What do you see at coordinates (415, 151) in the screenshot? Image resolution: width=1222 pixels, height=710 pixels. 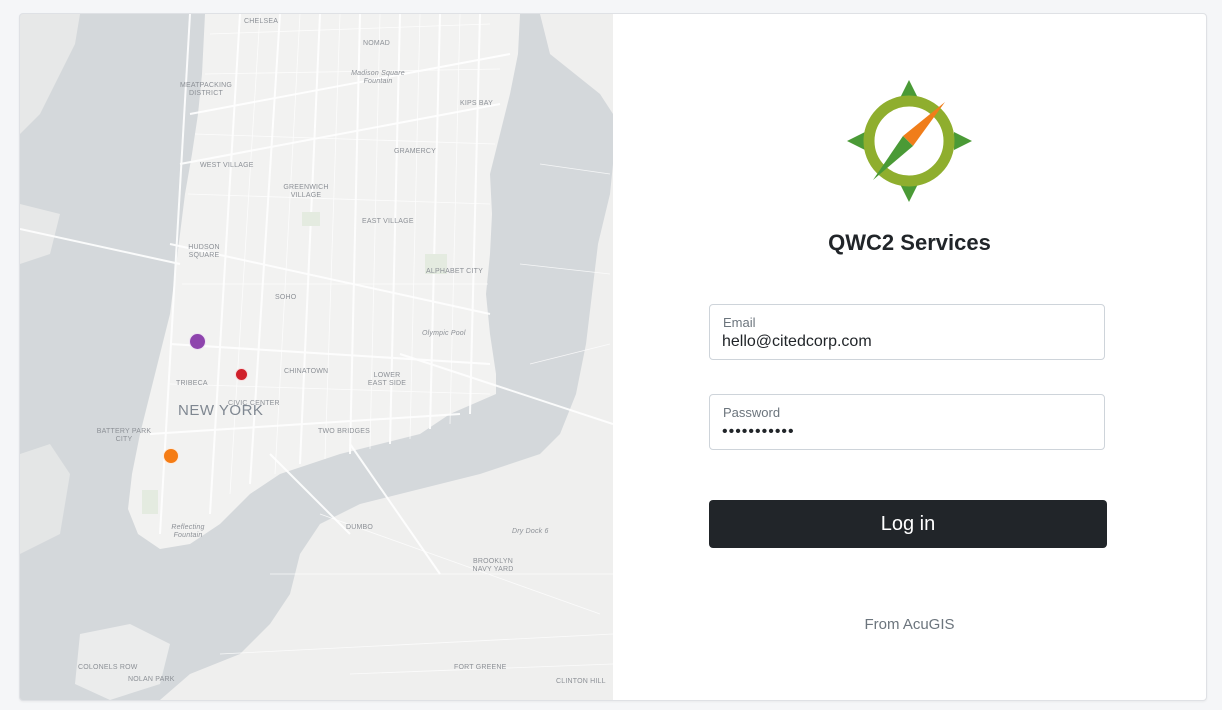 I see `map-label-gramercy: GRAMERCY` at bounding box center [415, 151].